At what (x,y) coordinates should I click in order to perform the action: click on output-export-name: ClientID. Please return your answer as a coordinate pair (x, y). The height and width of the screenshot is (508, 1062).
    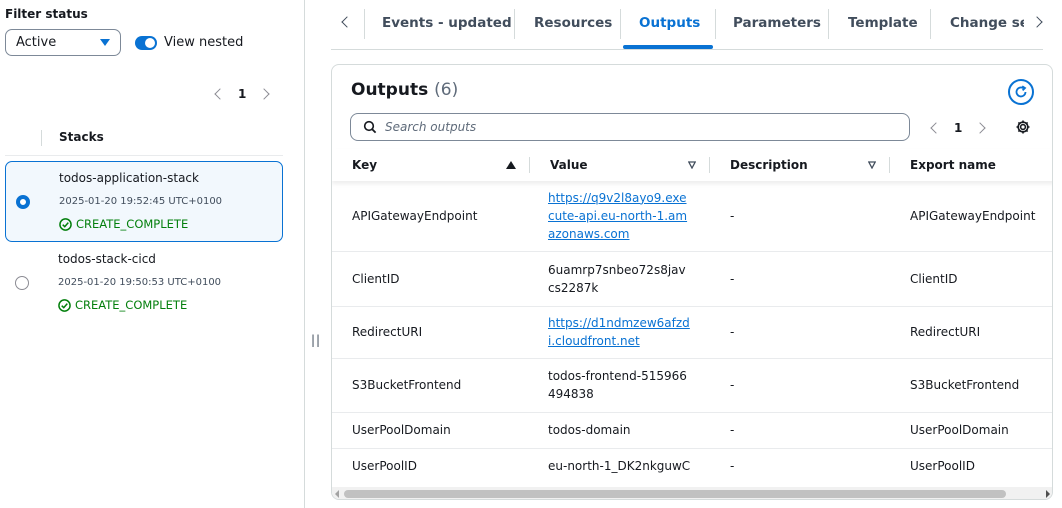
    Looking at the image, I should click on (971, 279).